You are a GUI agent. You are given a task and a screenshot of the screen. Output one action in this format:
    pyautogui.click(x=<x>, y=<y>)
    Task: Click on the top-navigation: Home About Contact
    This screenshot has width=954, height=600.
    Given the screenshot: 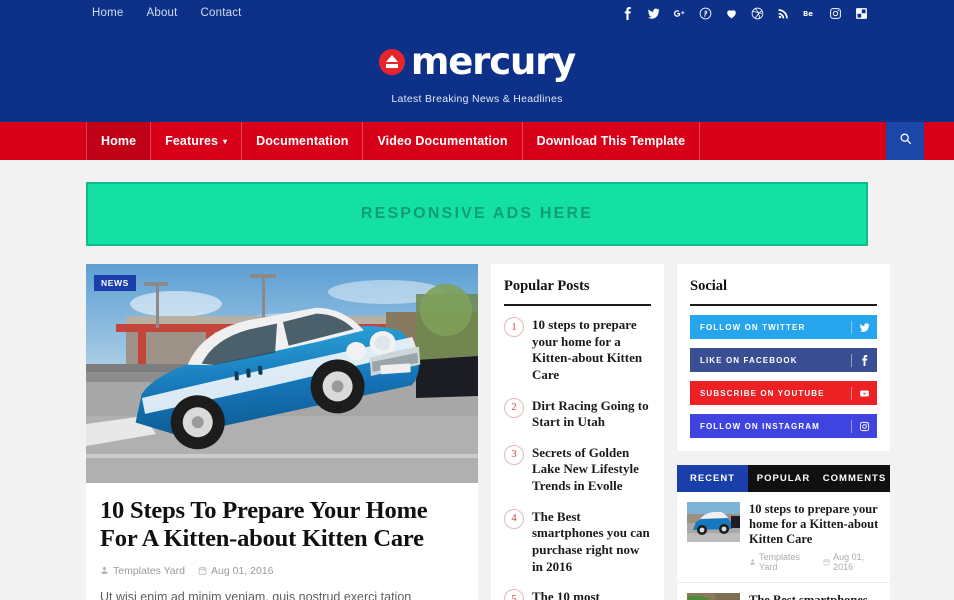 What is the action you would take?
    pyautogui.click(x=167, y=13)
    